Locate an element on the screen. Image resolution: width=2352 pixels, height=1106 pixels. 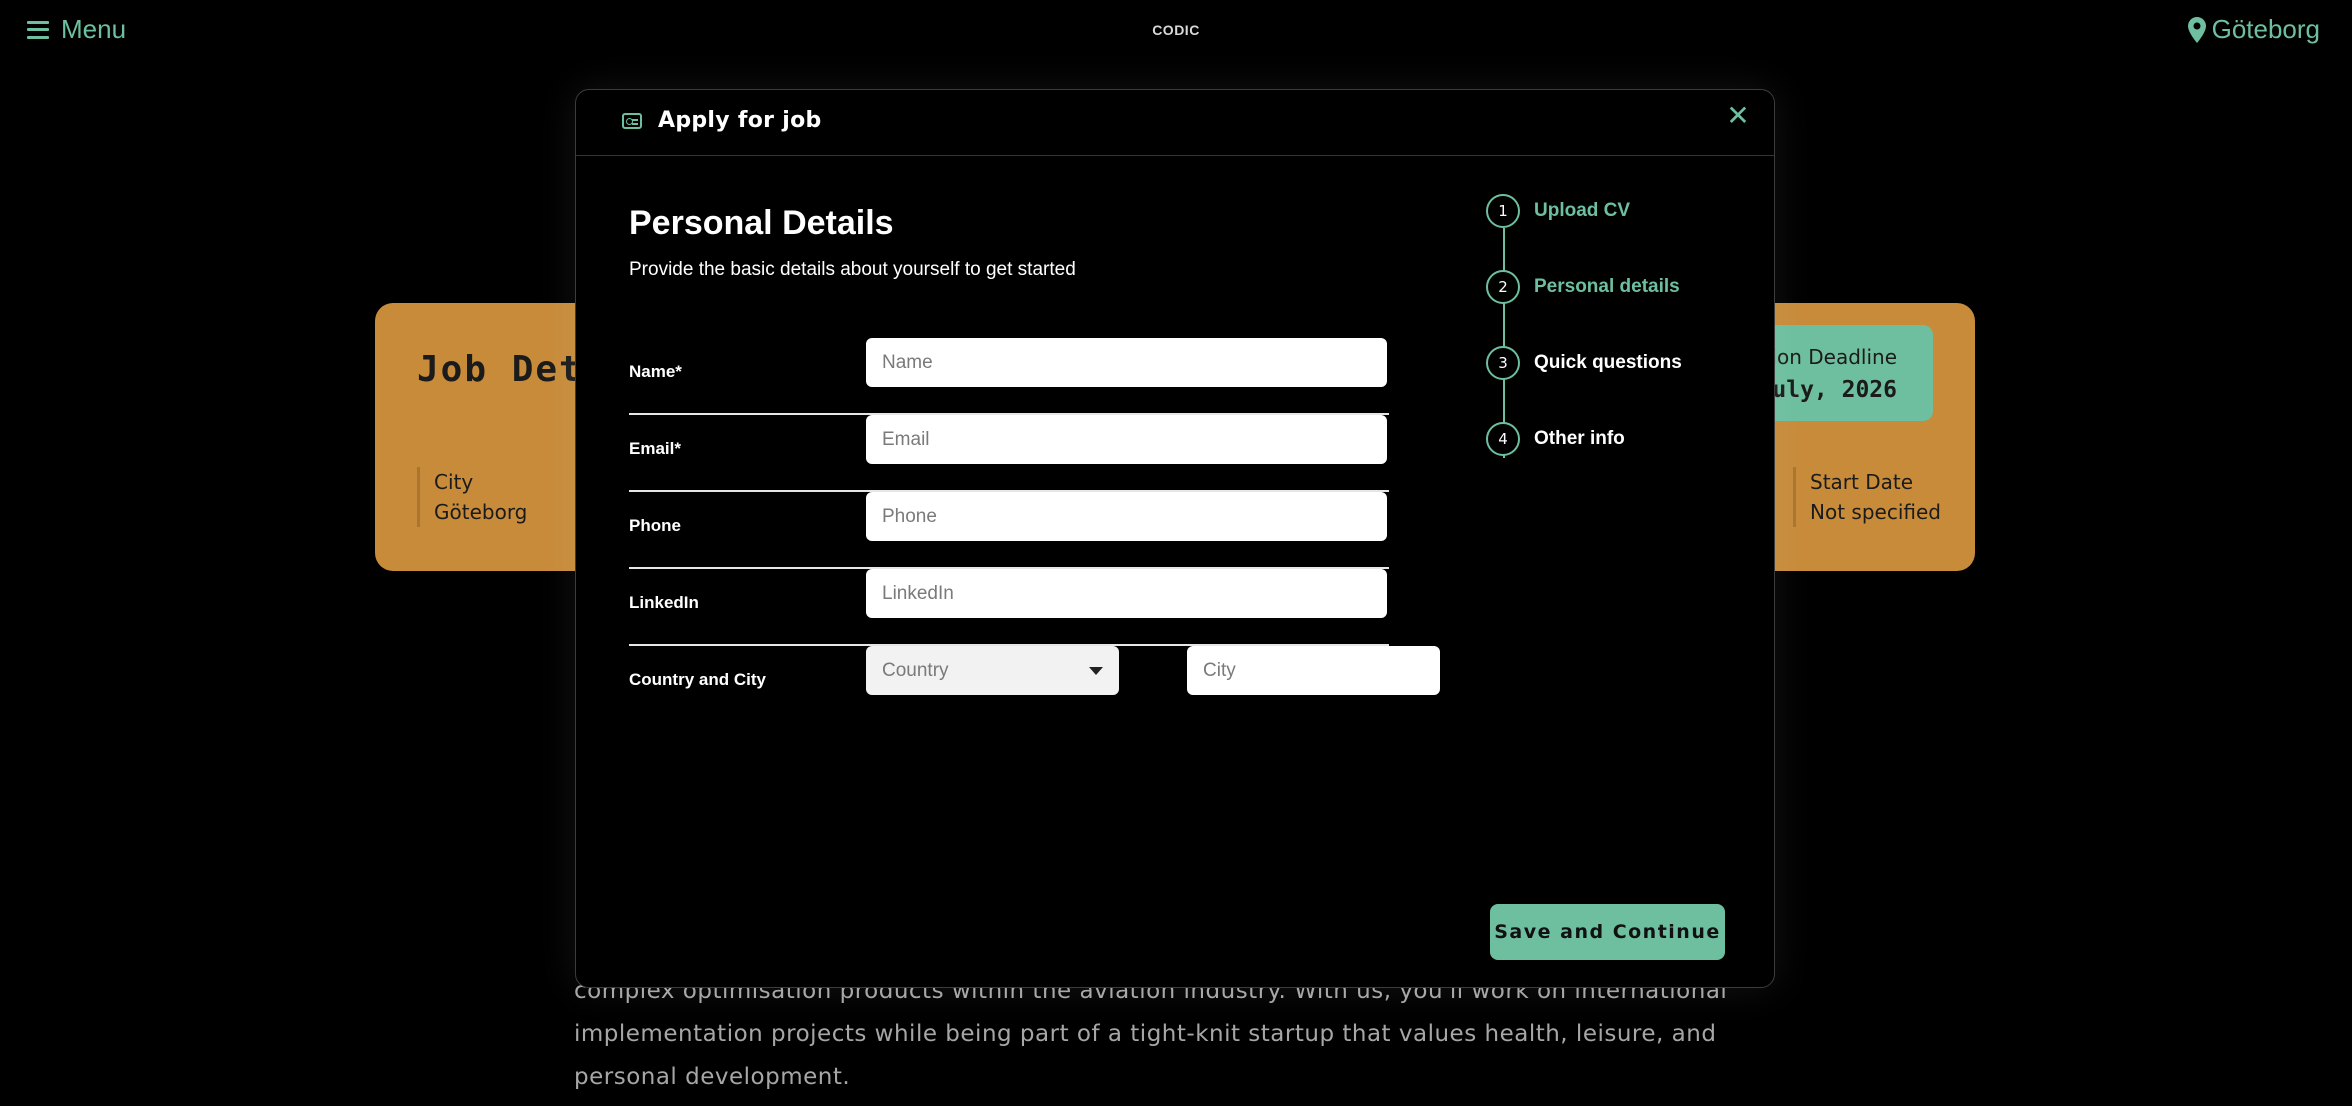
start-date-label: Start Date is located at coordinates (1862, 482).